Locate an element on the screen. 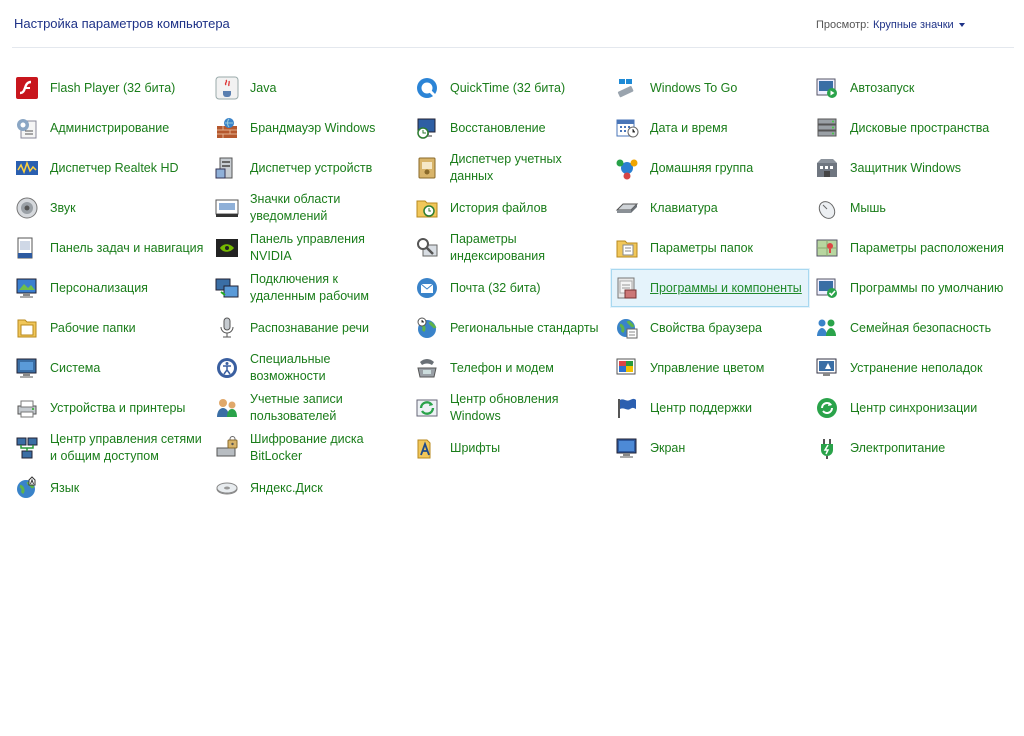 The image size is (1024, 736). control-panel-item-java: Java is located at coordinates (310, 88).